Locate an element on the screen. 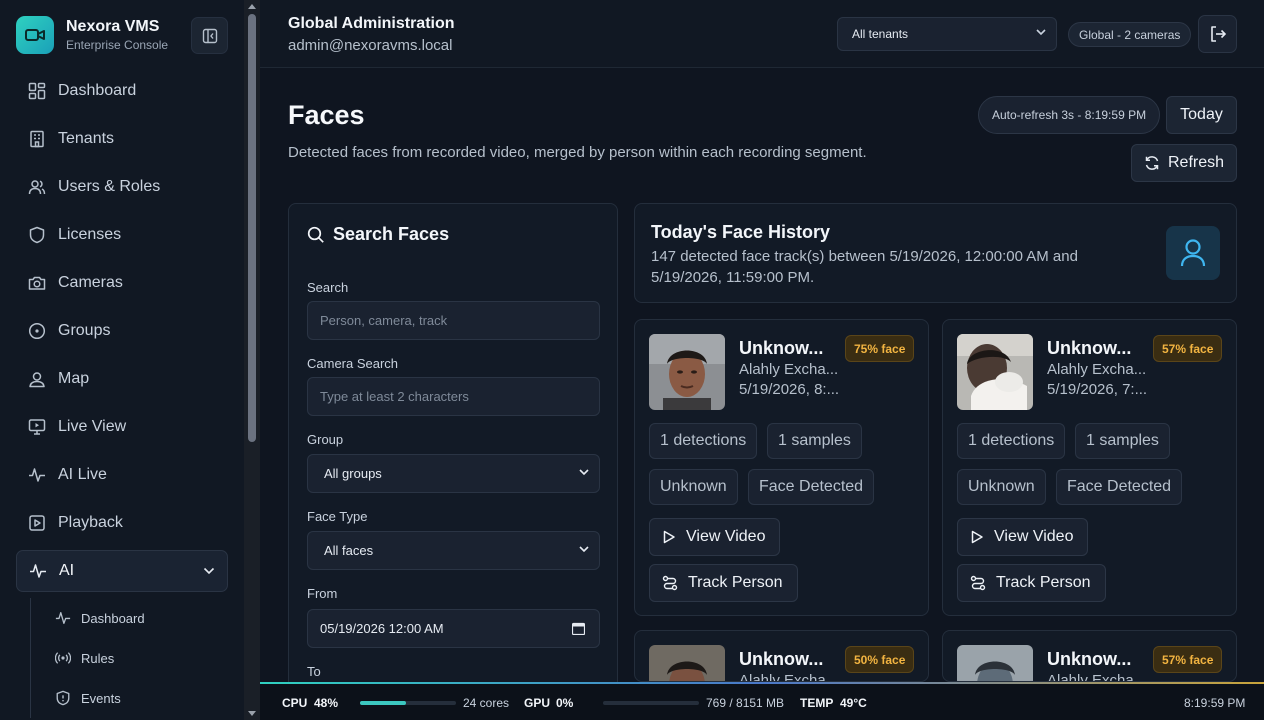 The image size is (1264, 720). subnav-item-label: Dashboard is located at coordinates (113, 618).